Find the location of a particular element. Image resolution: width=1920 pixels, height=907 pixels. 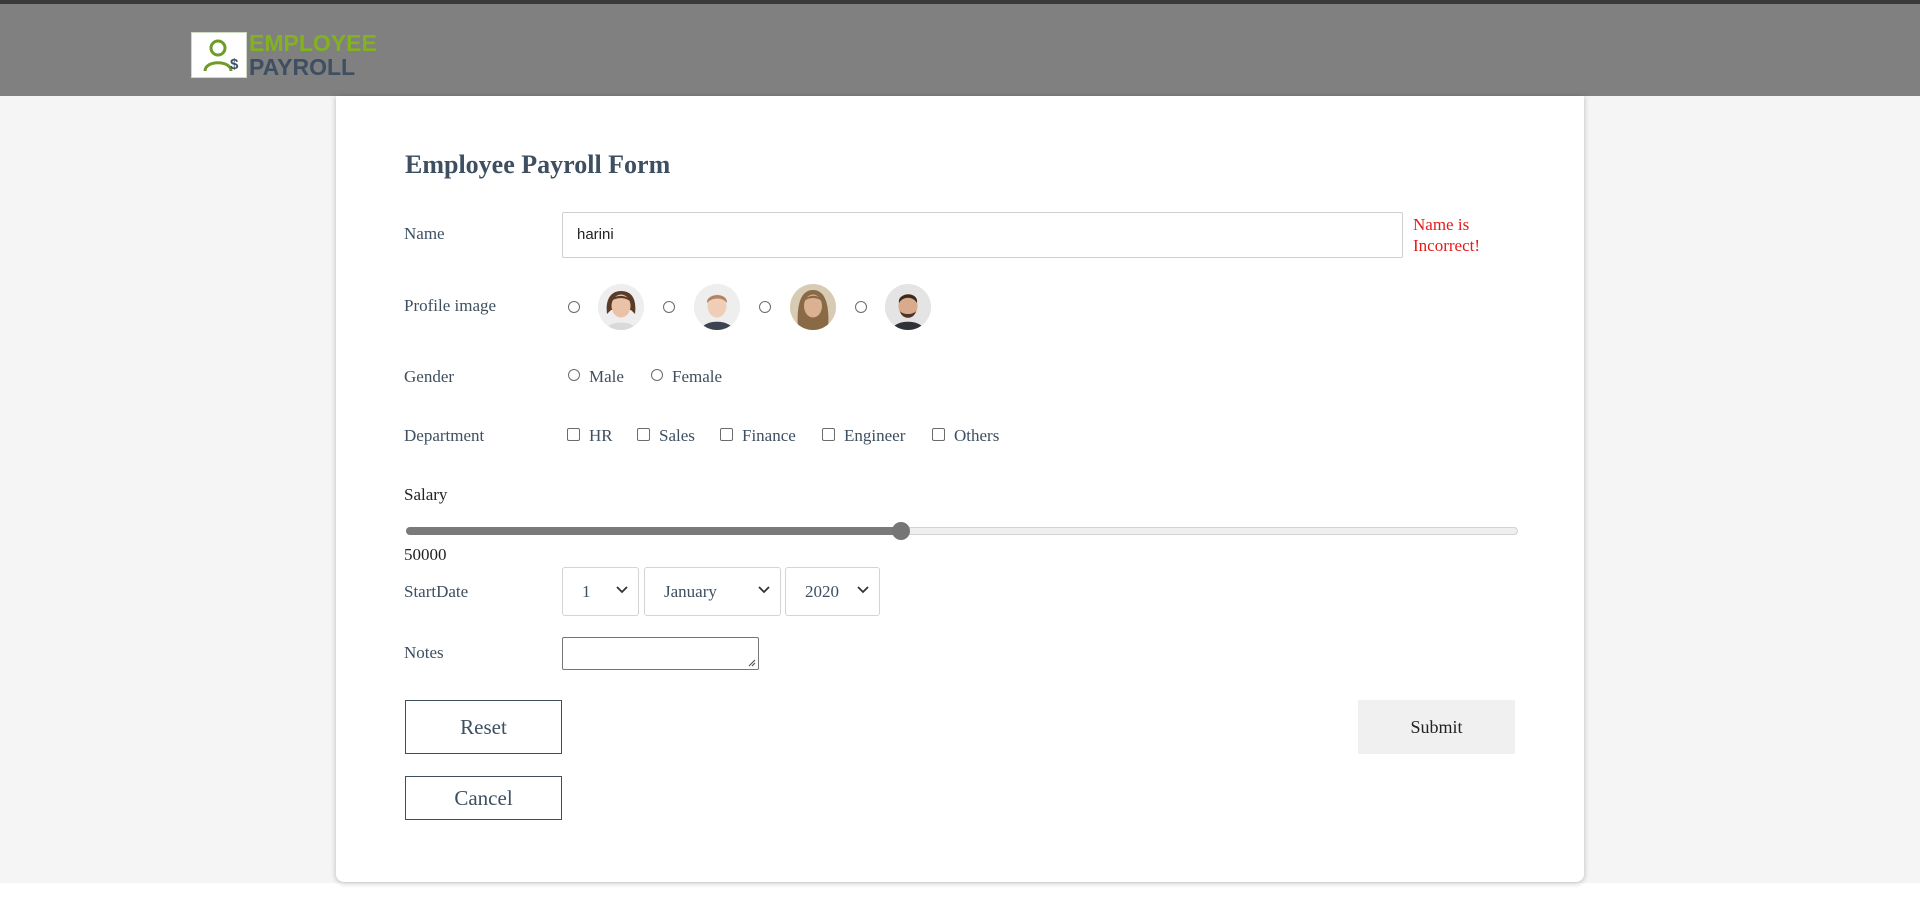

name-error-text: Name is Incorrect! is located at coordinates (1458, 235).